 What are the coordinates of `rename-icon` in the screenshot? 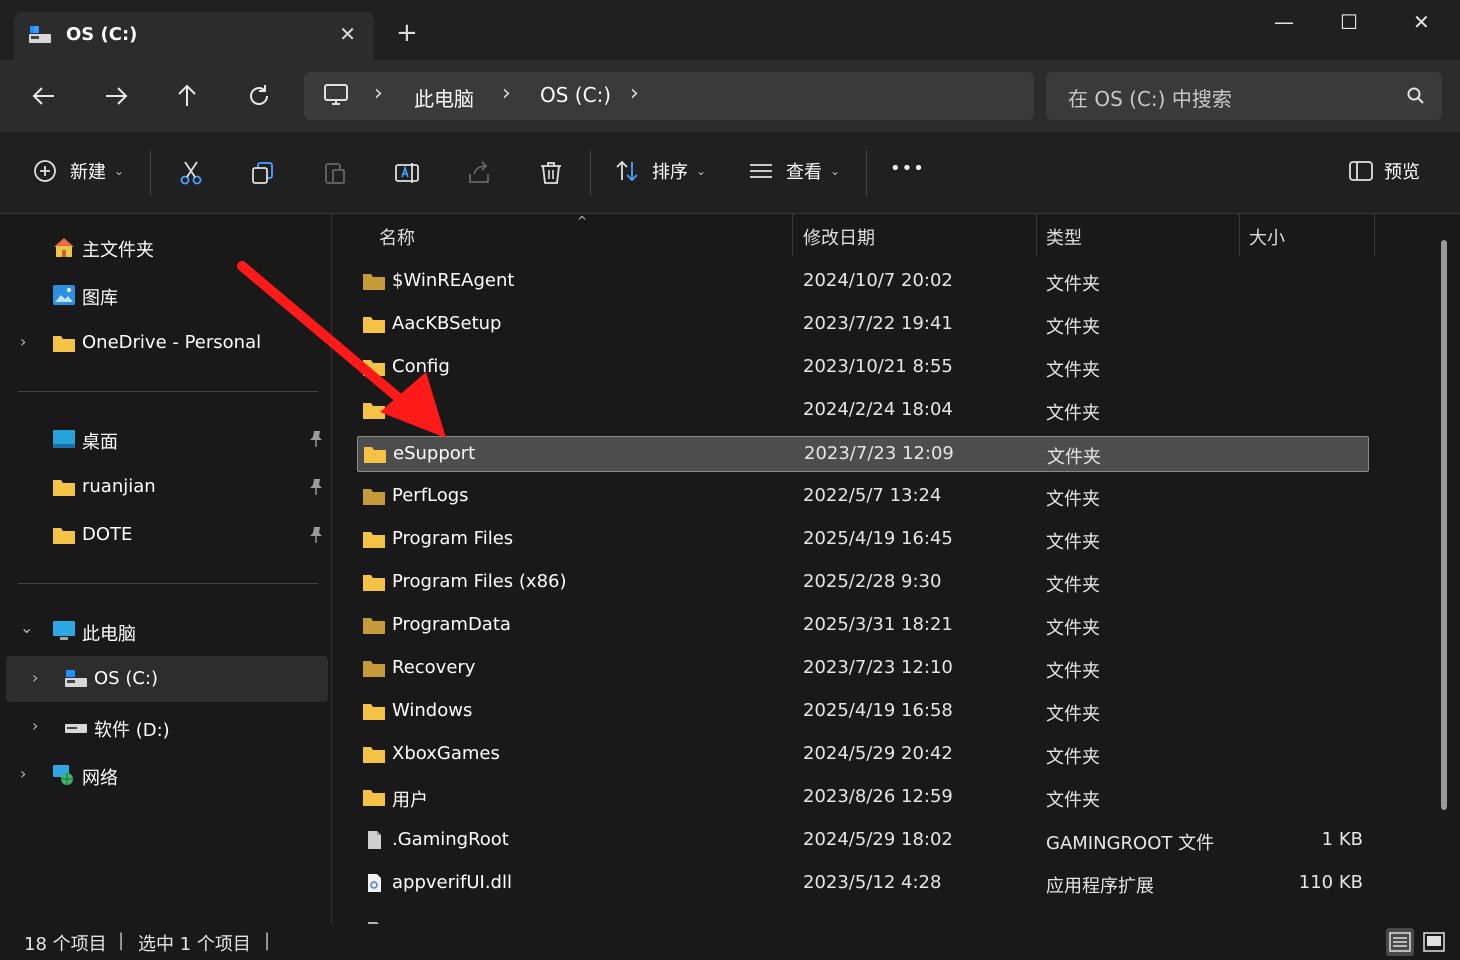 It's located at (407, 173).